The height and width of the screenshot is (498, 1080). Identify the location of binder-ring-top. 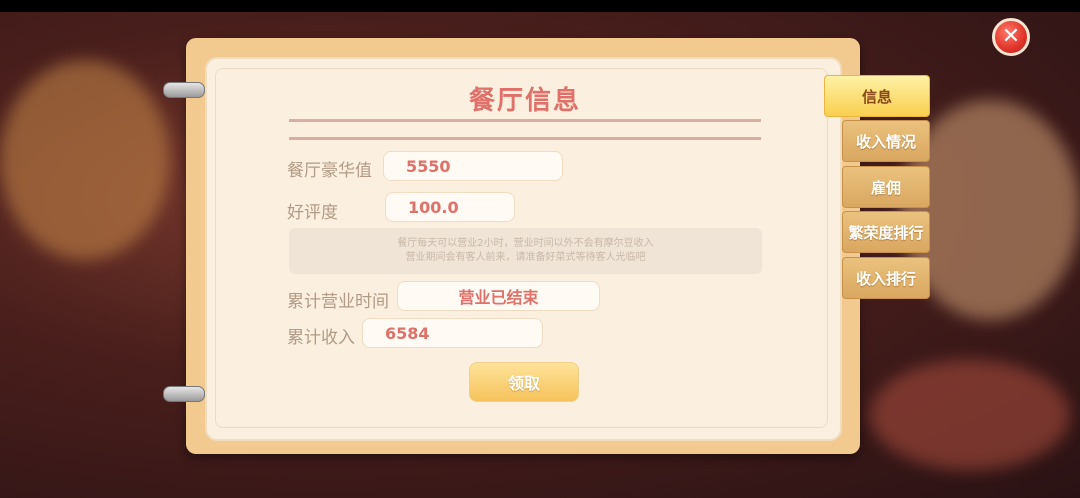
(184, 90).